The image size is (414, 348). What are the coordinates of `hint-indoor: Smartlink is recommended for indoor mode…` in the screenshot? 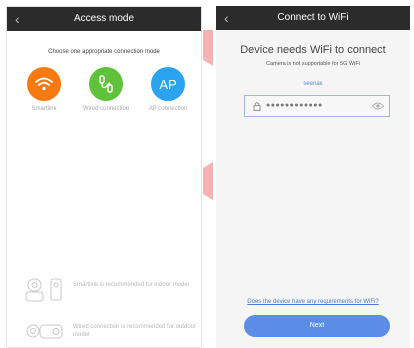 It's located at (107, 290).